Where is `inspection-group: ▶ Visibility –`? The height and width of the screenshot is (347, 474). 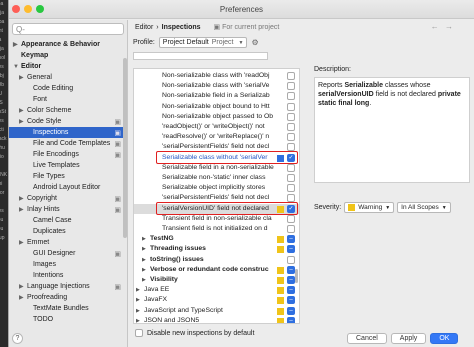
inspection-group: ▶ Visibility – is located at coordinates (216, 280).